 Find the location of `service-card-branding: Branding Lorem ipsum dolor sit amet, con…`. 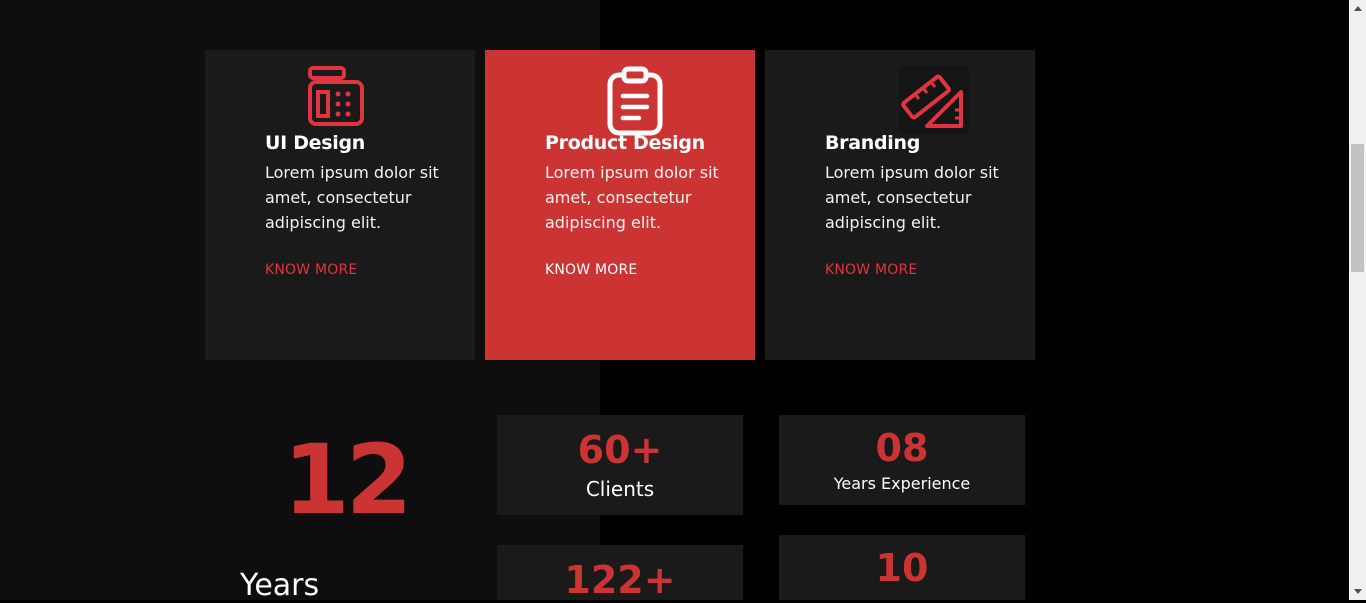

service-card-branding: Branding Lorem ipsum dolor sit amet, con… is located at coordinates (900, 205).